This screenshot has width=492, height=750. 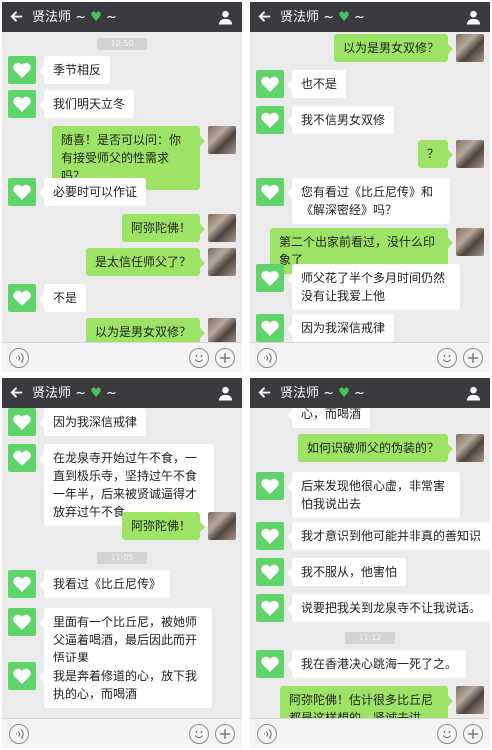 I want to click on message-bubble: 我是奔着修道的心，放下我执的心，而喝酒, so click(x=125, y=685).